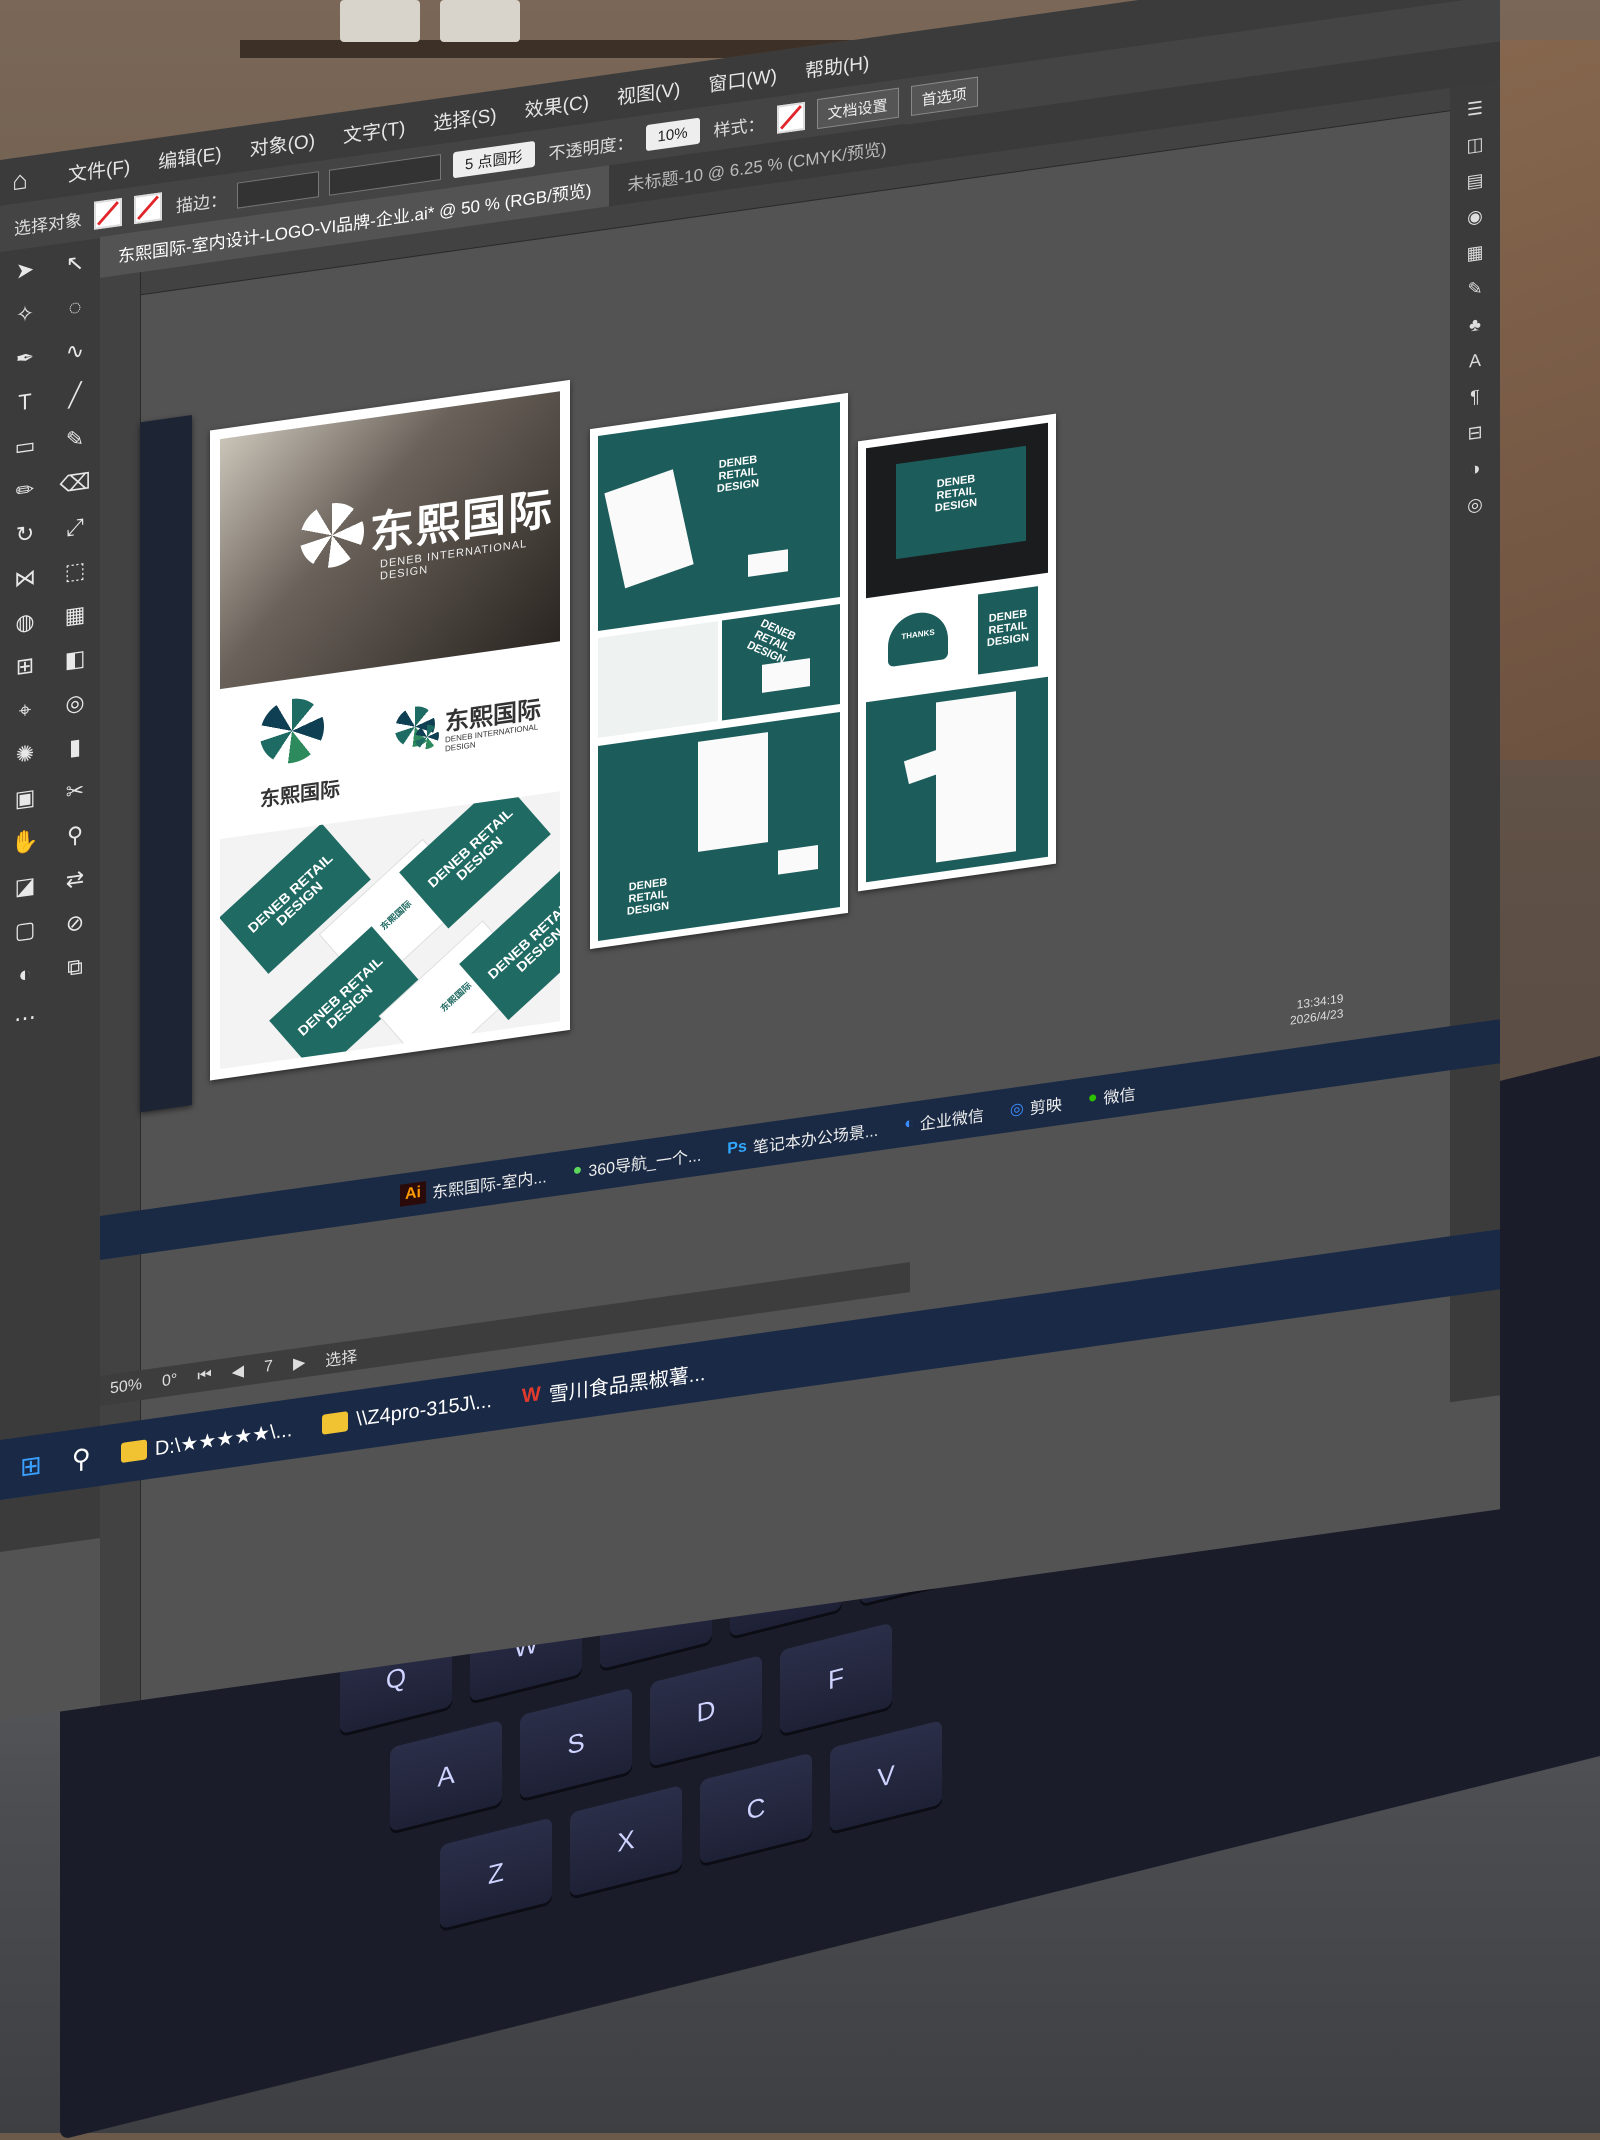 The width and height of the screenshot is (1600, 2140). Describe the element at coordinates (1475, 109) in the screenshot. I see `properties-icon: ☰` at that location.